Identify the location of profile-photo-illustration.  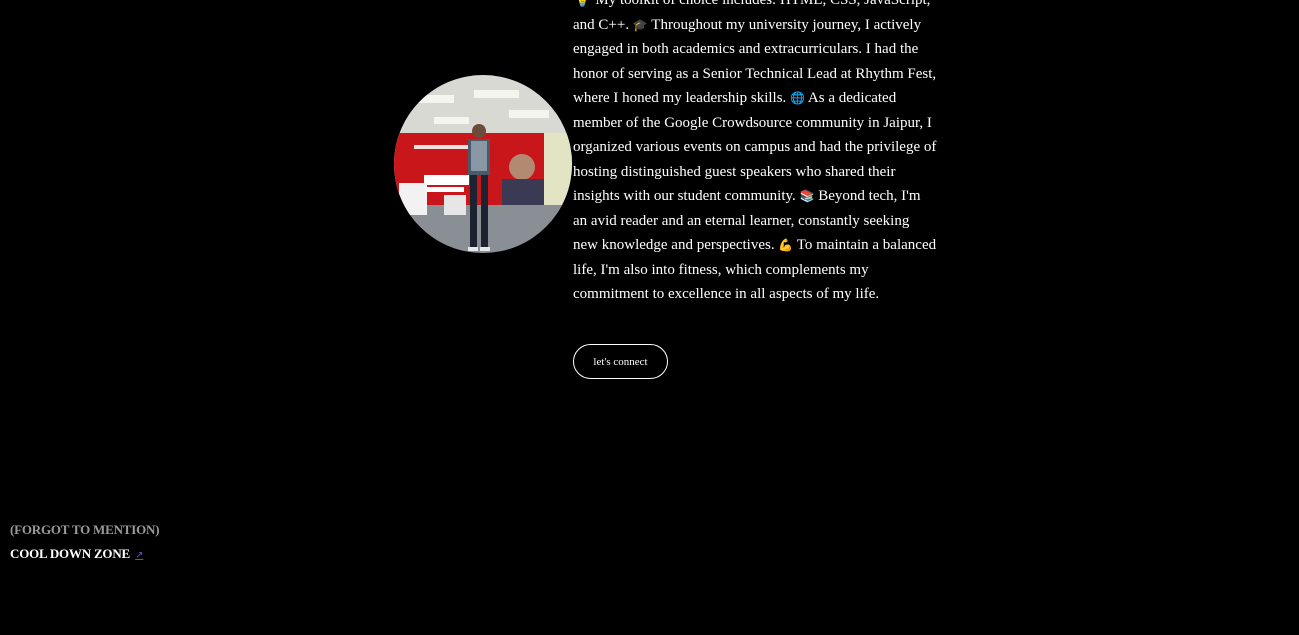
(483, 164).